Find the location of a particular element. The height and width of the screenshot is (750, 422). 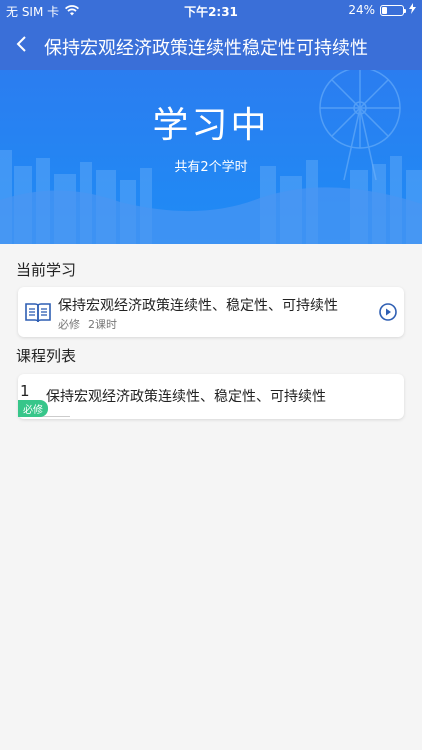

course-list-item: 1 保持宏观经济政策连续性、稳定性、可持续性 必修 is located at coordinates (211, 396).